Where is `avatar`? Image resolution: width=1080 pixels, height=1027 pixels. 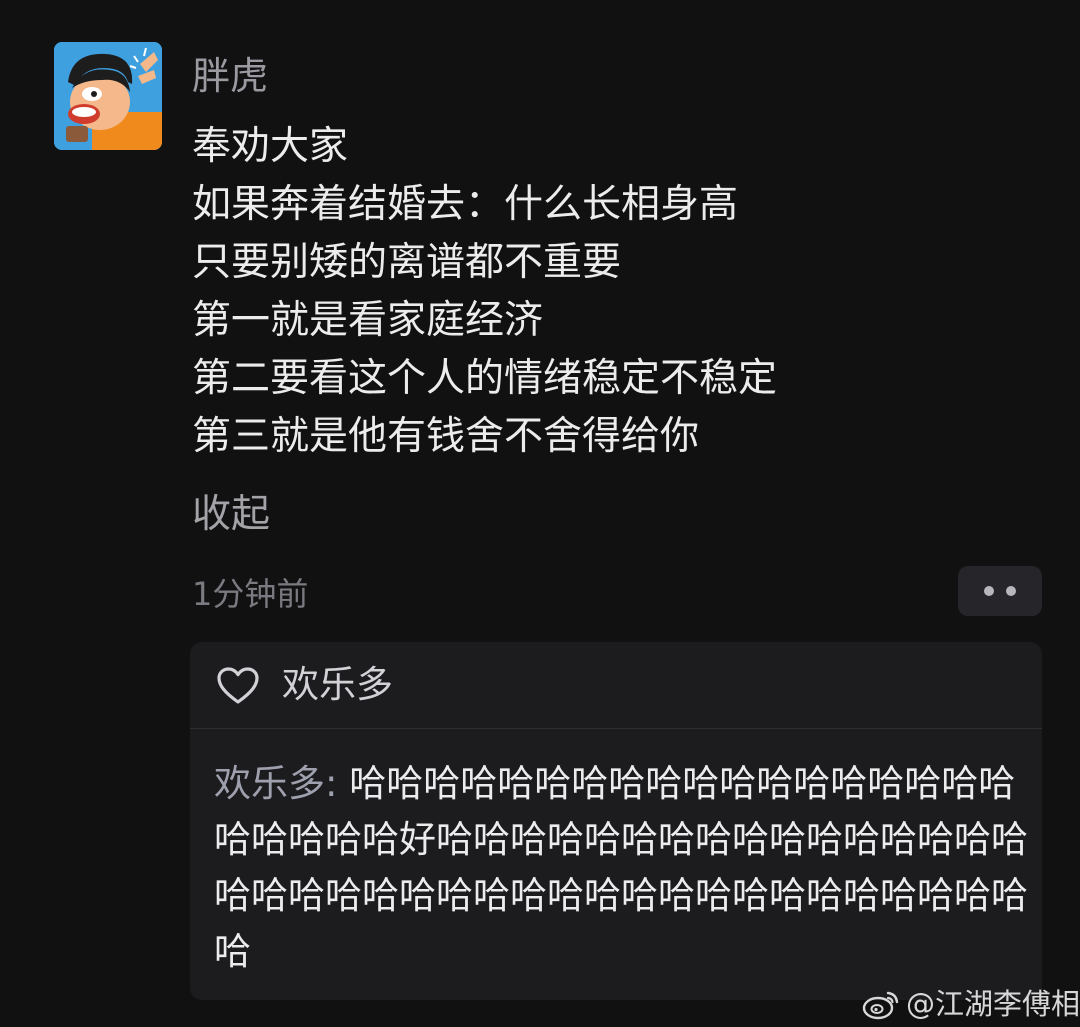
avatar is located at coordinates (108, 96).